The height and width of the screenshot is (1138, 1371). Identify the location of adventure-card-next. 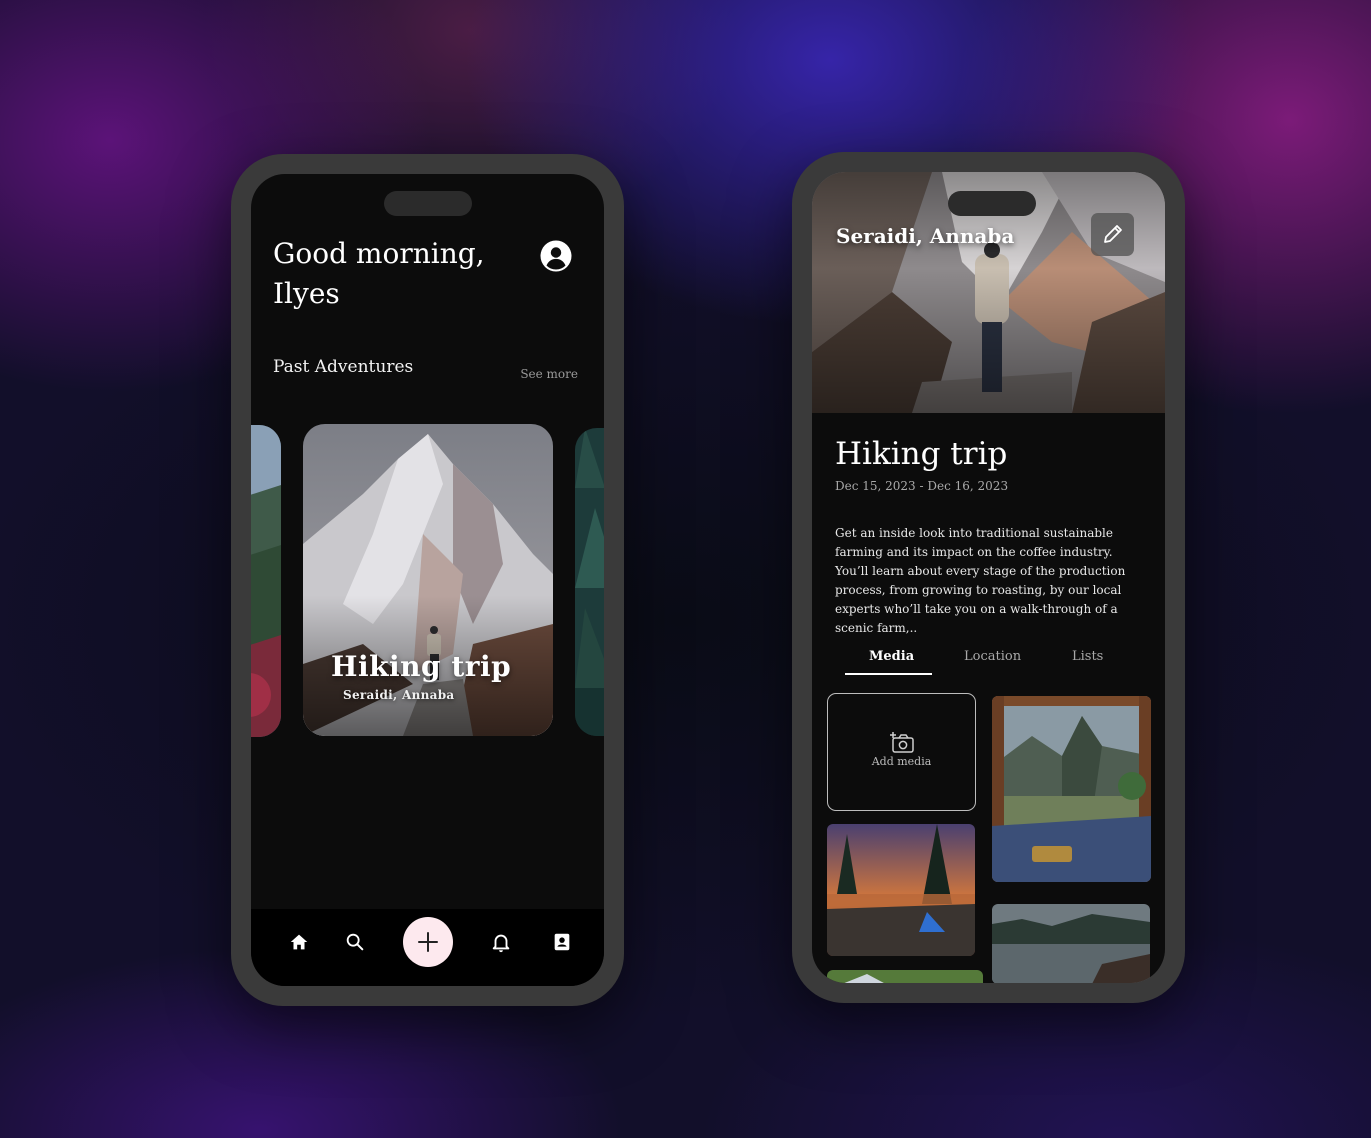
(589, 582).